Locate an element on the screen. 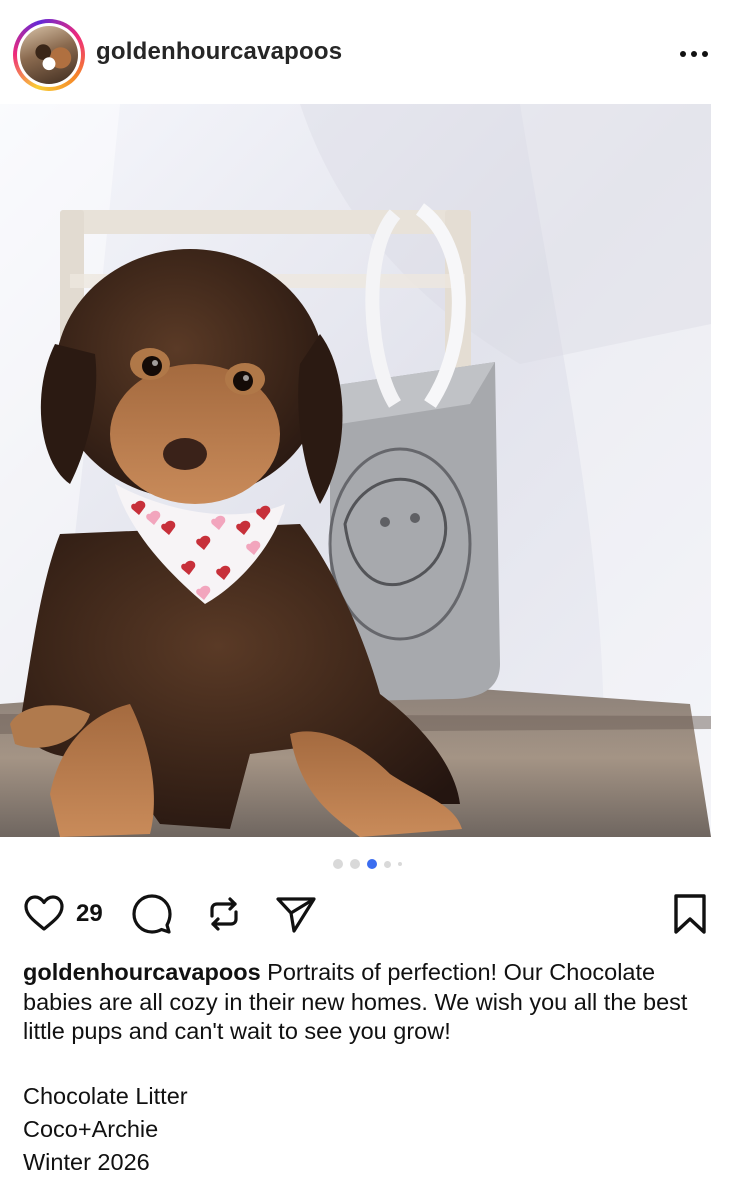 Image resolution: width=734 pixels, height=1200 pixels. comment-icon is located at coordinates (152, 914).